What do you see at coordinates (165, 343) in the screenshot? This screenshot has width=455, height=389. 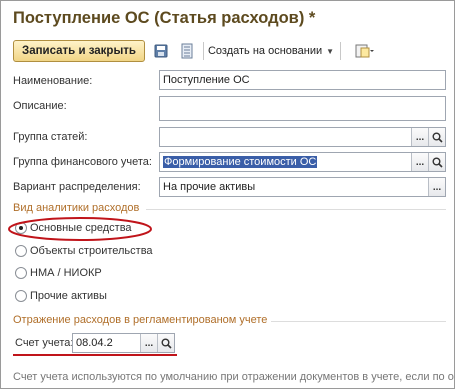 I see `account-search-icon` at bounding box center [165, 343].